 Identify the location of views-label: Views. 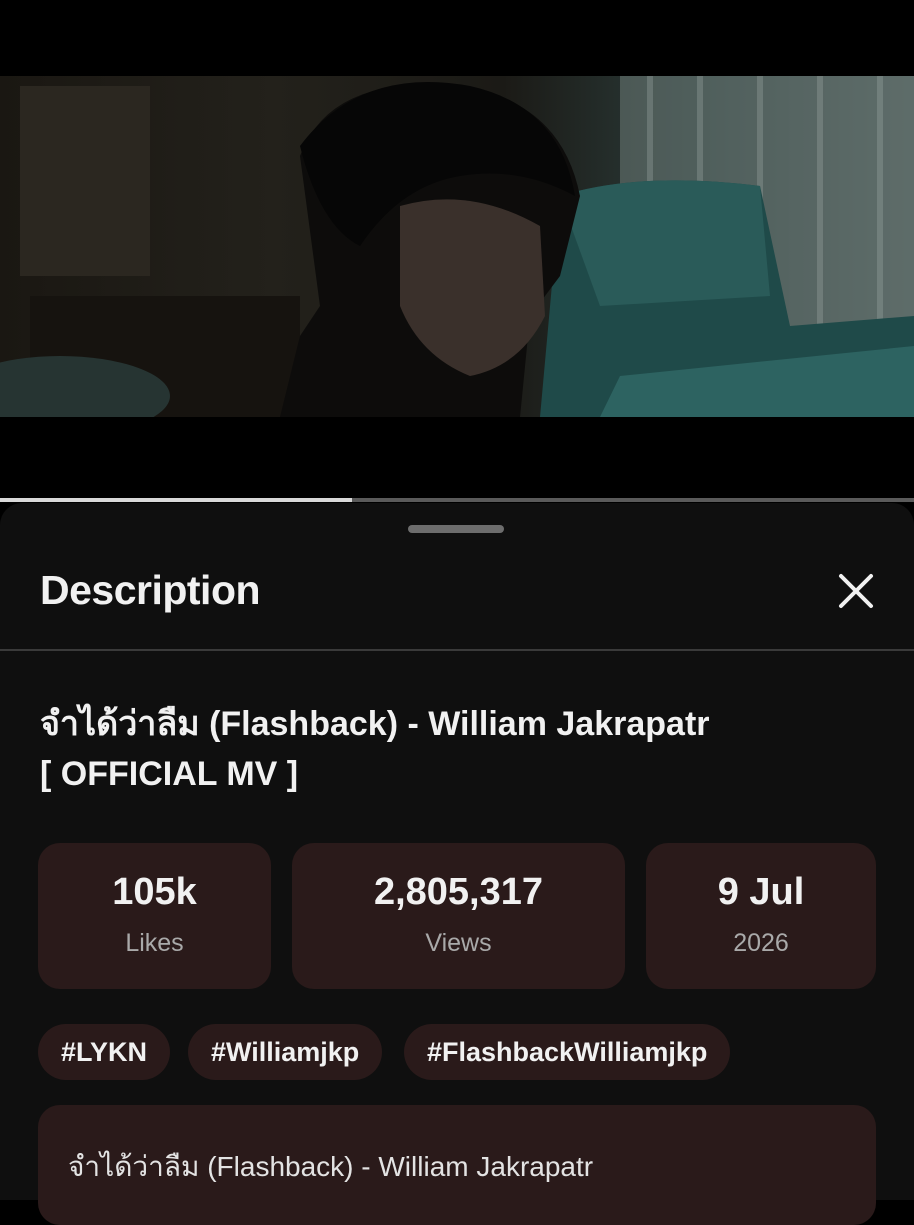
(458, 943).